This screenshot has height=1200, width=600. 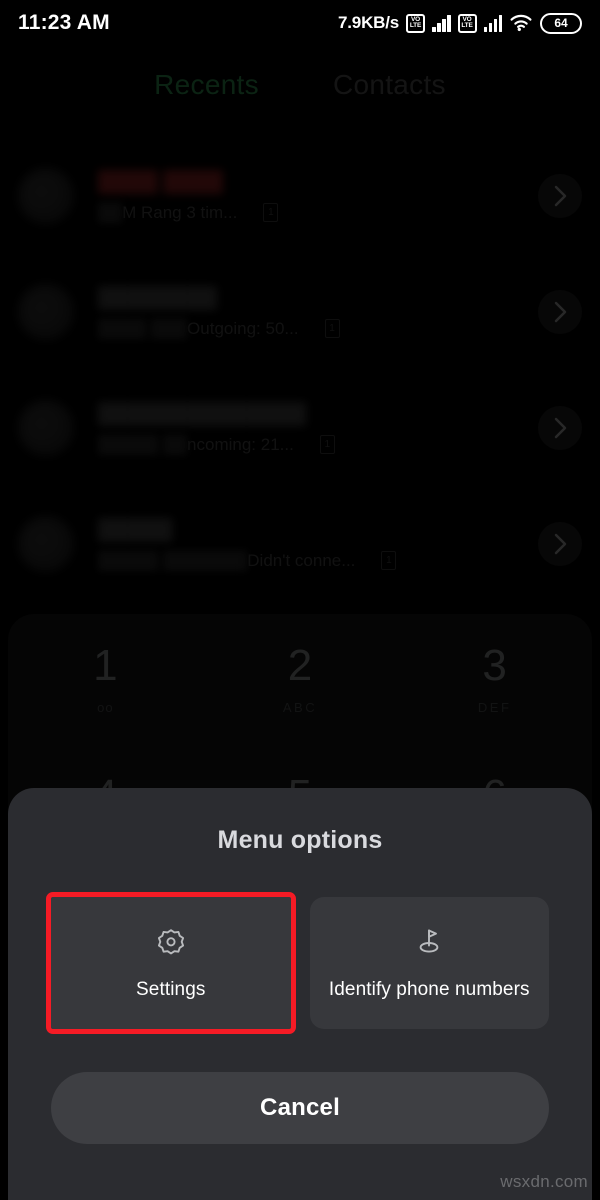 What do you see at coordinates (300, 840) in the screenshot?
I see `sheet-title: Menu options` at bounding box center [300, 840].